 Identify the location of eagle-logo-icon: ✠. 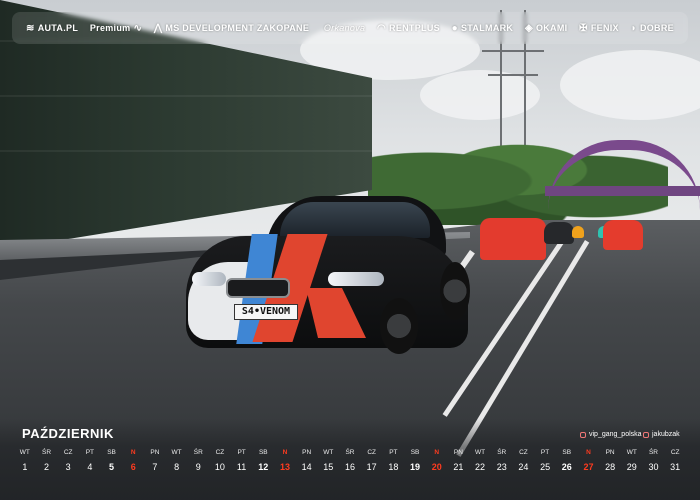
(583, 28).